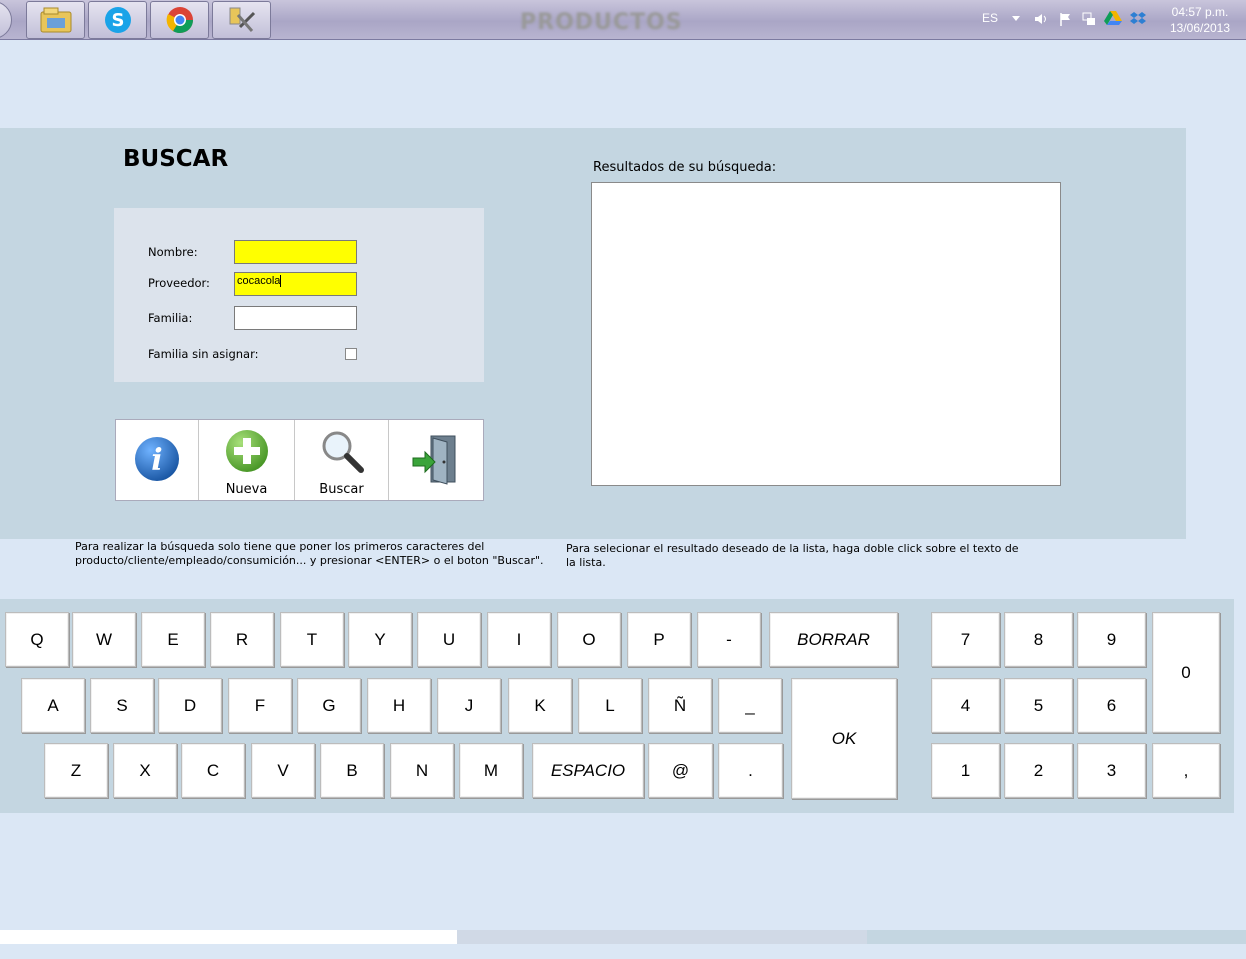 The height and width of the screenshot is (959, 1246). I want to click on key-w: W, so click(104, 639).